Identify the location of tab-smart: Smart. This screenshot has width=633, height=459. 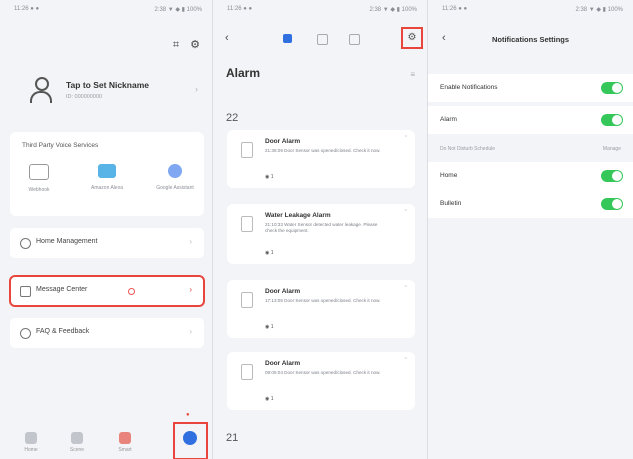
(125, 442).